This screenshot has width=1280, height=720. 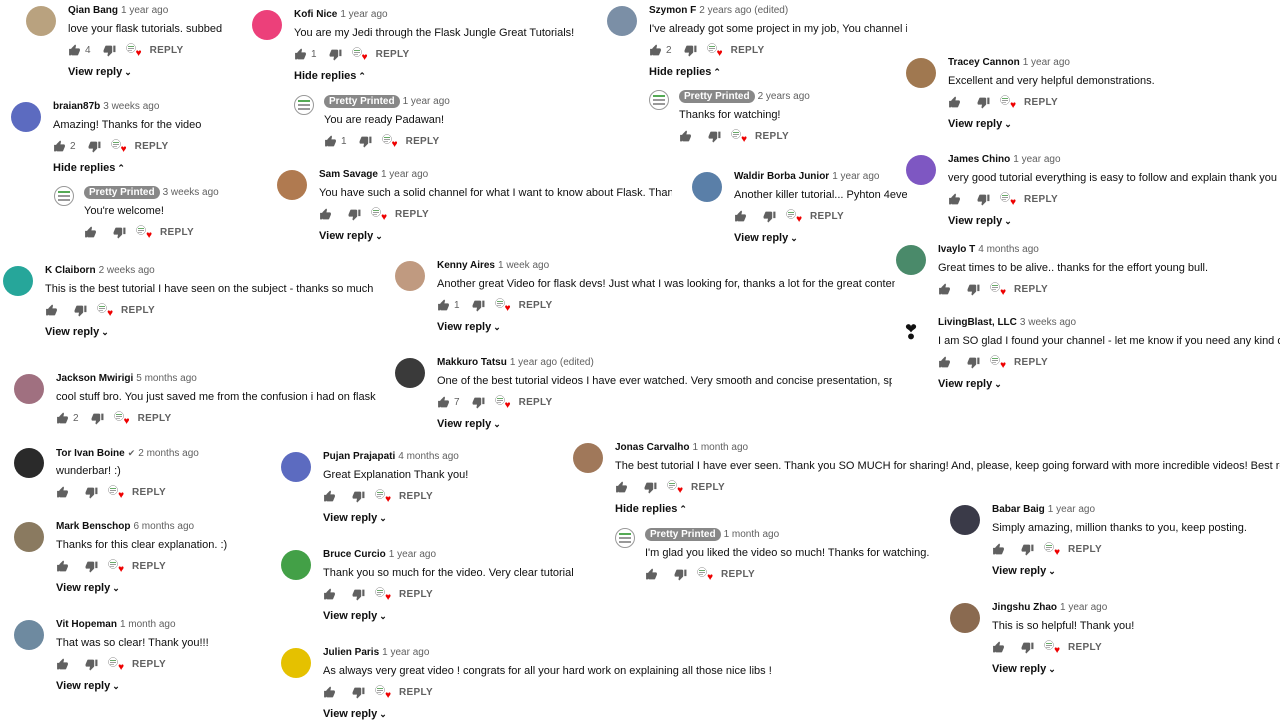 I want to click on author-name: Makkuro Tatsu, so click(x=472, y=362).